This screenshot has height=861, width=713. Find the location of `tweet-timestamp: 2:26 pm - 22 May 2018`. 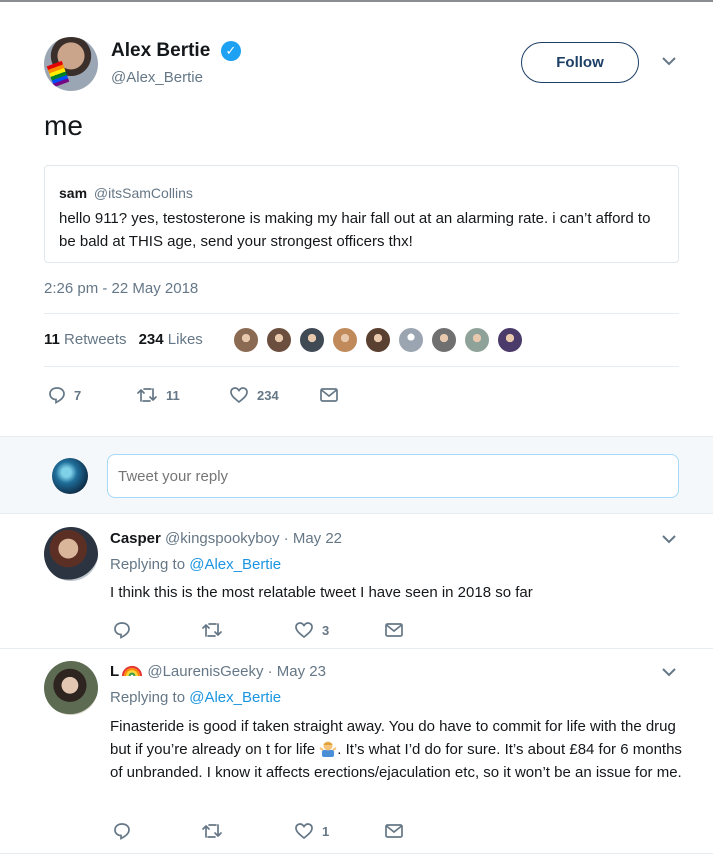

tweet-timestamp: 2:26 pm - 22 May 2018 is located at coordinates (121, 288).